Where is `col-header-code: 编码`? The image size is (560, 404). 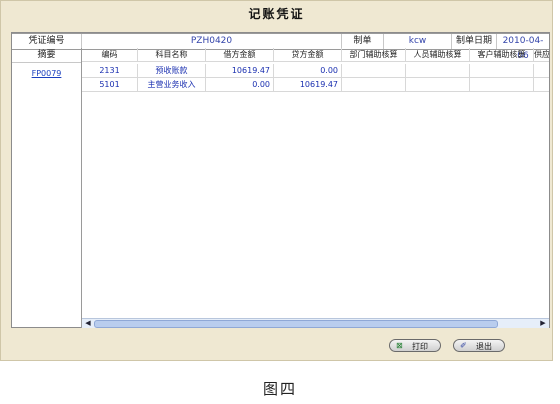 col-header-code: 编码 is located at coordinates (110, 55).